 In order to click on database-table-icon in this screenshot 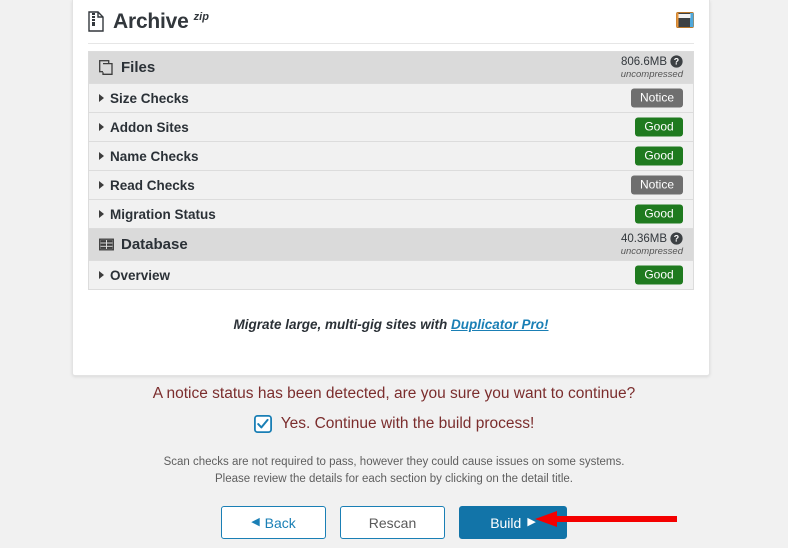, I will do `click(106, 244)`.